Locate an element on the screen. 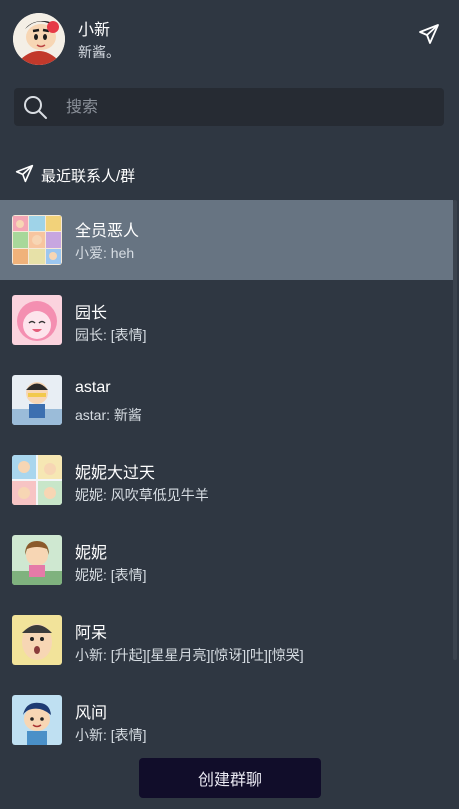 This screenshot has width=459, height=809. section-title: 最近联系人/群 is located at coordinates (88, 176).